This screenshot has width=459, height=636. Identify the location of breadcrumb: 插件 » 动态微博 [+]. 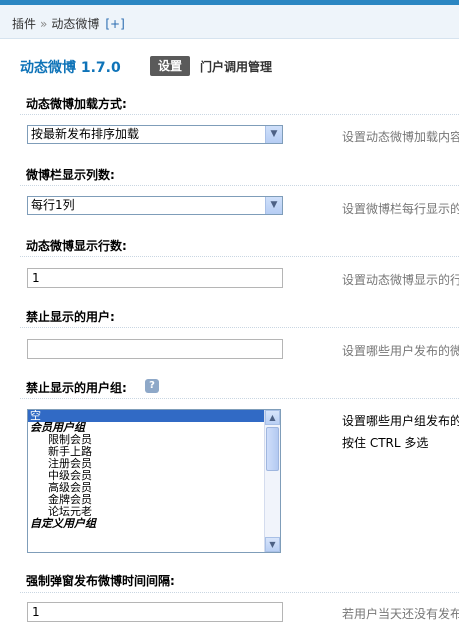
(68, 23).